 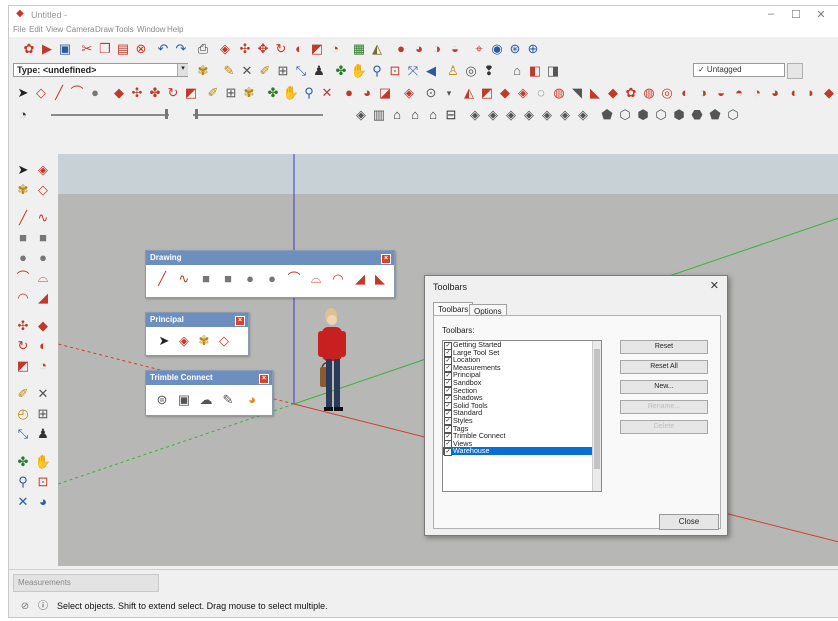 I want to click on dimension-icon: ✎, so click(x=229, y=71).